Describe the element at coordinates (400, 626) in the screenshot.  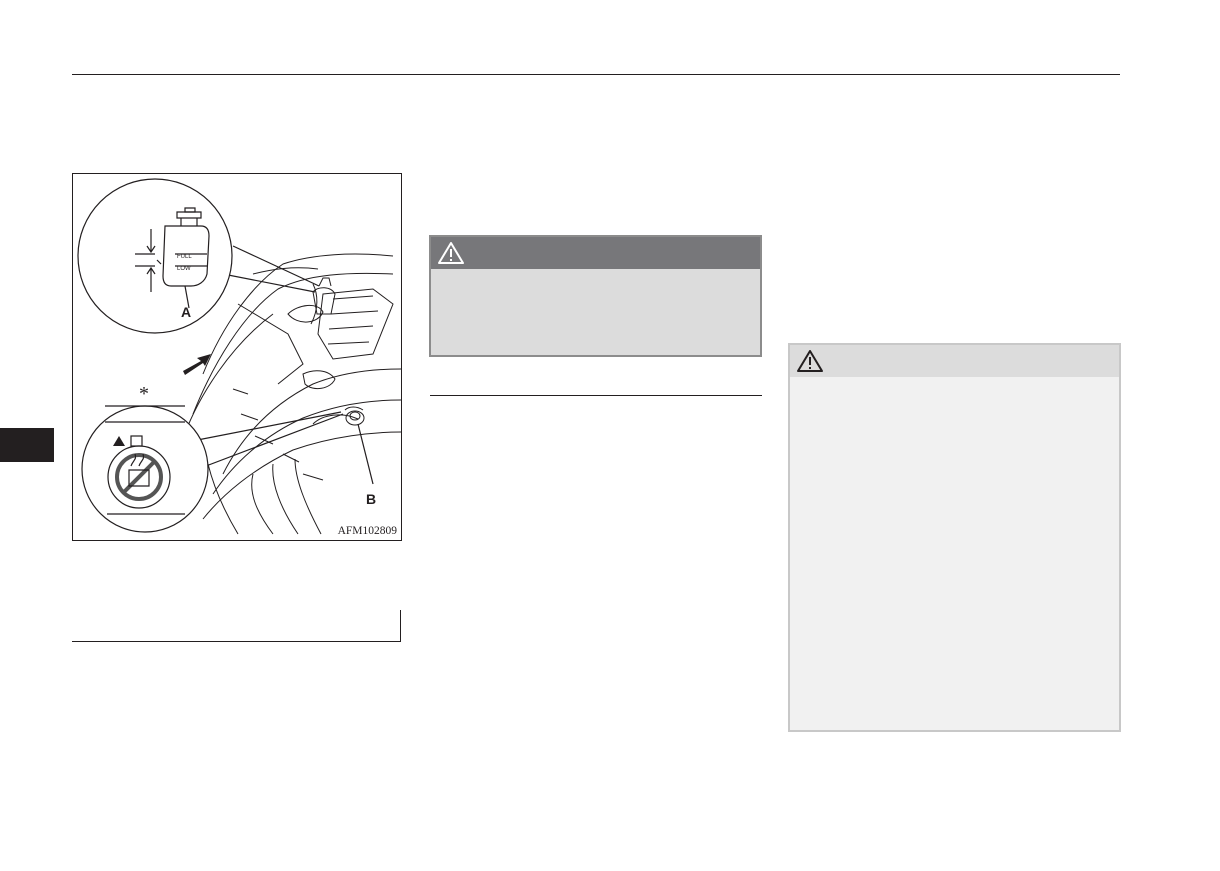
I see `section-end-tick` at that location.